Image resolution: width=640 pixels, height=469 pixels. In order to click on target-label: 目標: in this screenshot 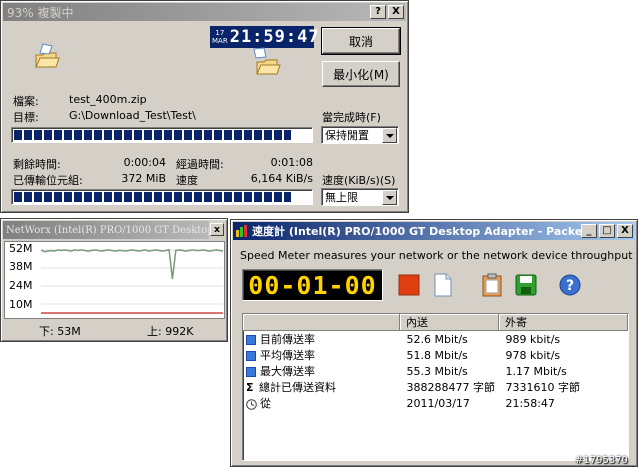, I will do `click(26, 117)`.